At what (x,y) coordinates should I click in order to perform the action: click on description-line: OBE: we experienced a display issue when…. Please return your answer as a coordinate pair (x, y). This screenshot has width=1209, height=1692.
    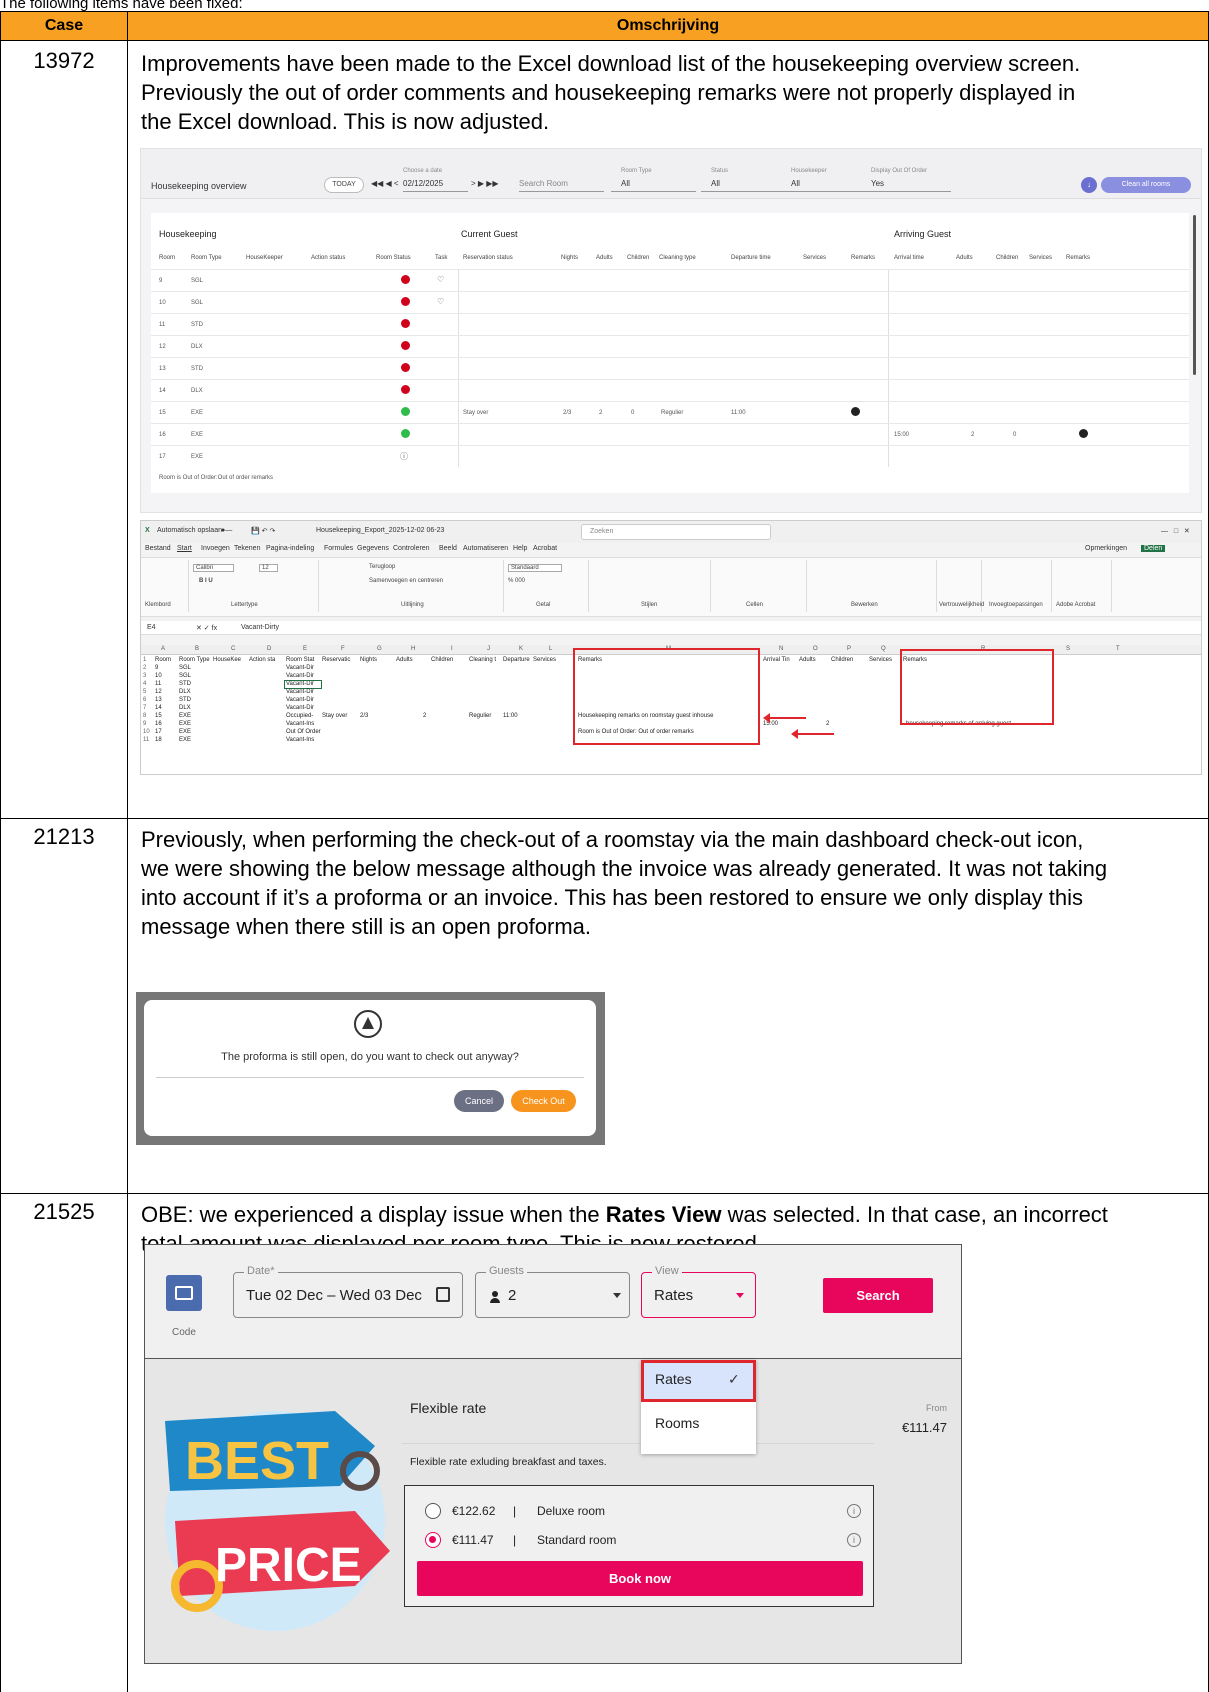
    Looking at the image, I should click on (624, 1214).